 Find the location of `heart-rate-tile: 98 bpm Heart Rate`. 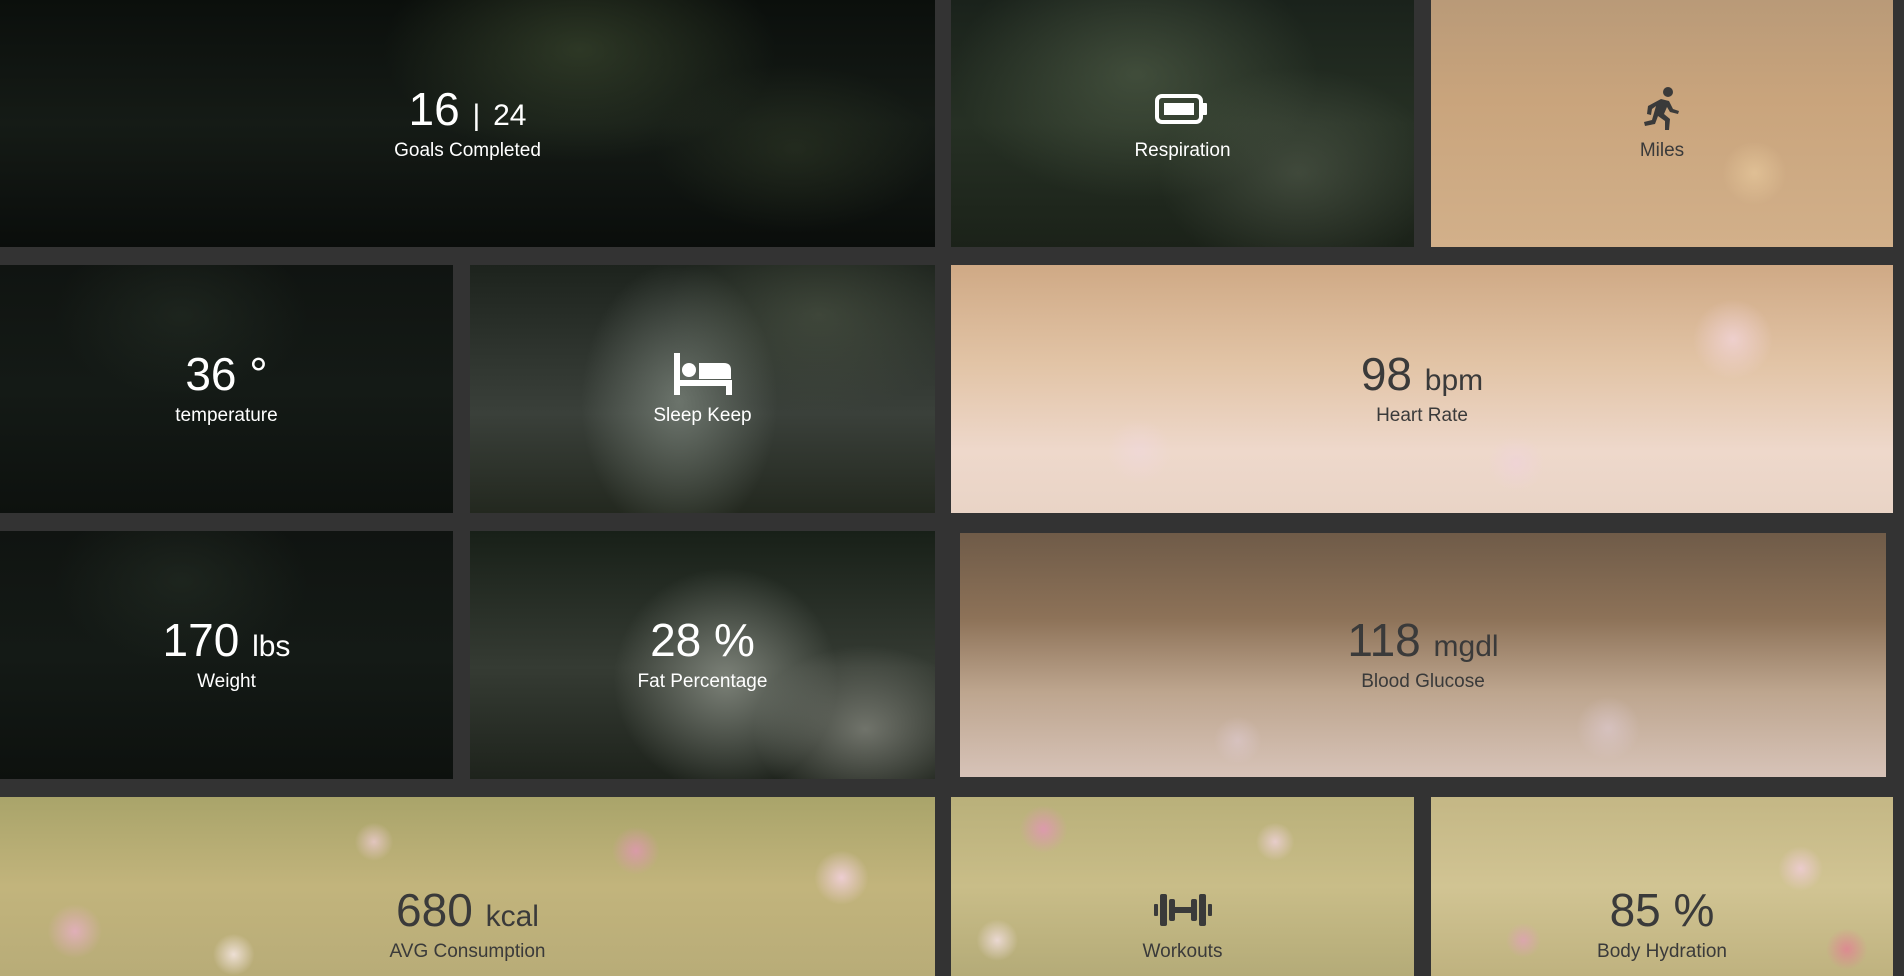

heart-rate-tile: 98 bpm Heart Rate is located at coordinates (1422, 389).